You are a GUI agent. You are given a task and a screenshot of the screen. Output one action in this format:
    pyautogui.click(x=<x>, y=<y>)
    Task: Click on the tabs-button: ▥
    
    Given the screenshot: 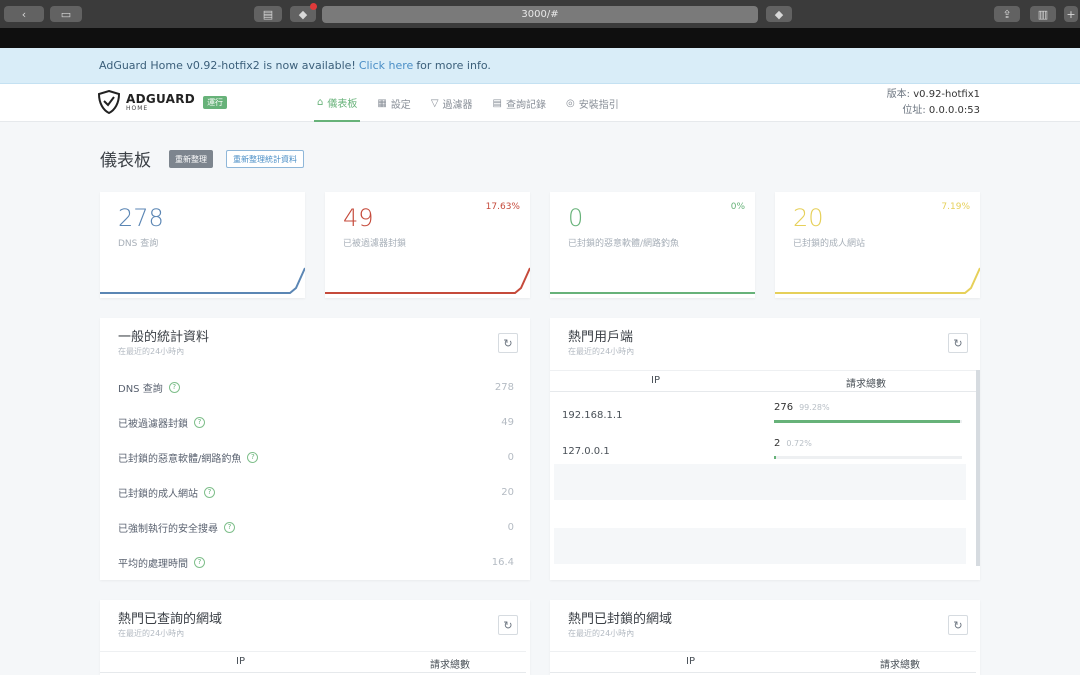 What is the action you would take?
    pyautogui.click(x=1043, y=14)
    